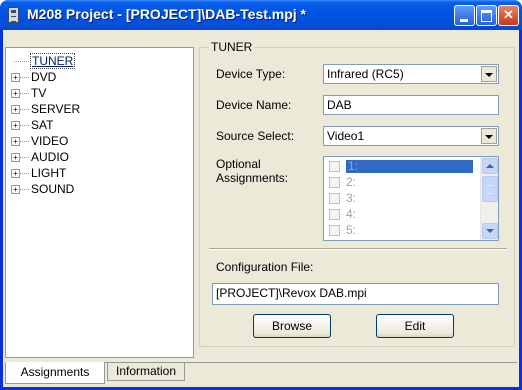 This screenshot has height=390, width=522. Describe the element at coordinates (254, 105) in the screenshot. I see `device-name-label: Device Name:` at that location.